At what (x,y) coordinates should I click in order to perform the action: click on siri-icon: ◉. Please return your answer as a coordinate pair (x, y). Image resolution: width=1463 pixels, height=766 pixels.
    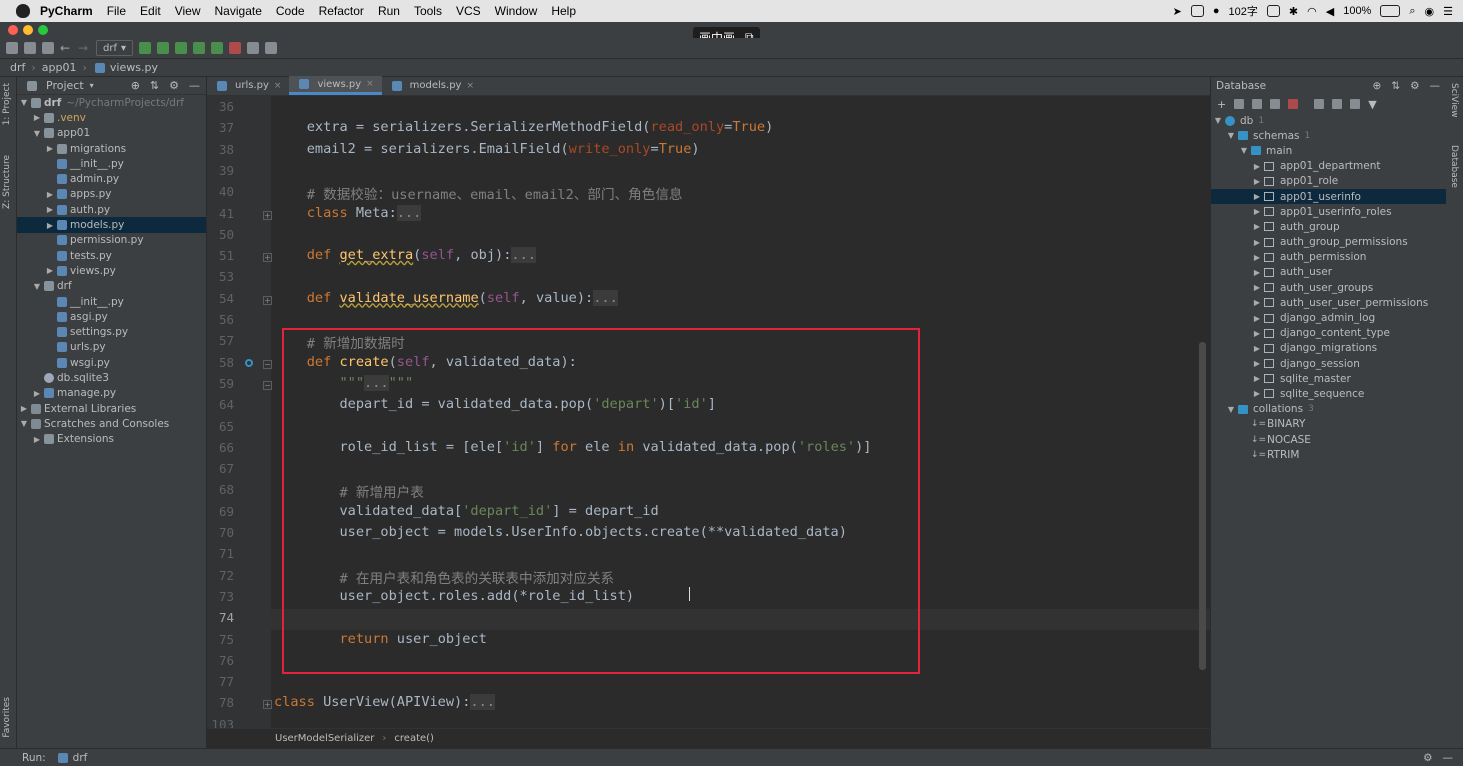
    Looking at the image, I should click on (1430, 11).